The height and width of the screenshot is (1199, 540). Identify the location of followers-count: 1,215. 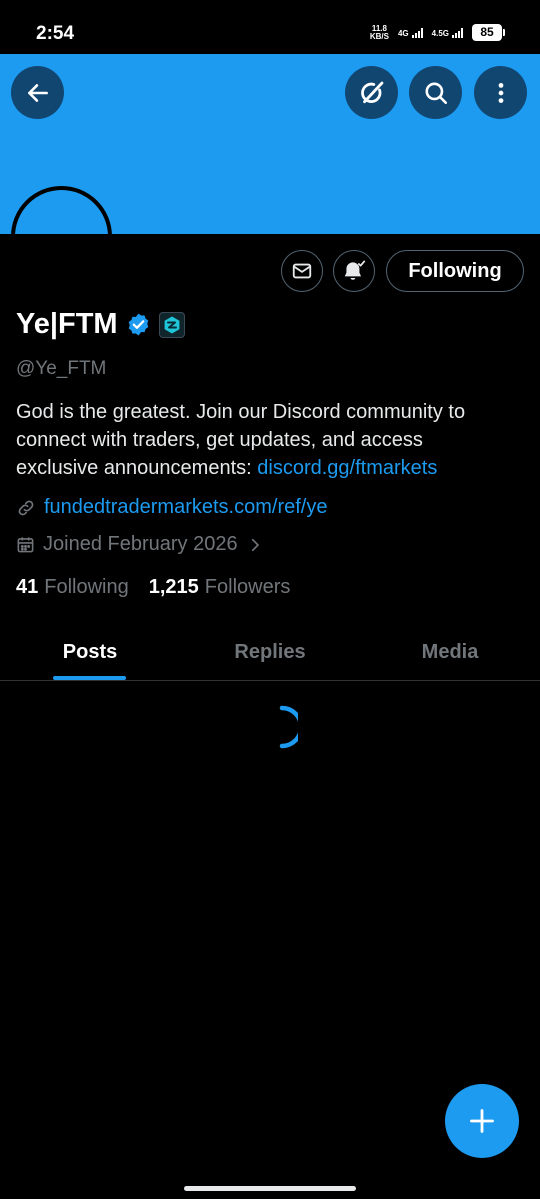
(174, 587).